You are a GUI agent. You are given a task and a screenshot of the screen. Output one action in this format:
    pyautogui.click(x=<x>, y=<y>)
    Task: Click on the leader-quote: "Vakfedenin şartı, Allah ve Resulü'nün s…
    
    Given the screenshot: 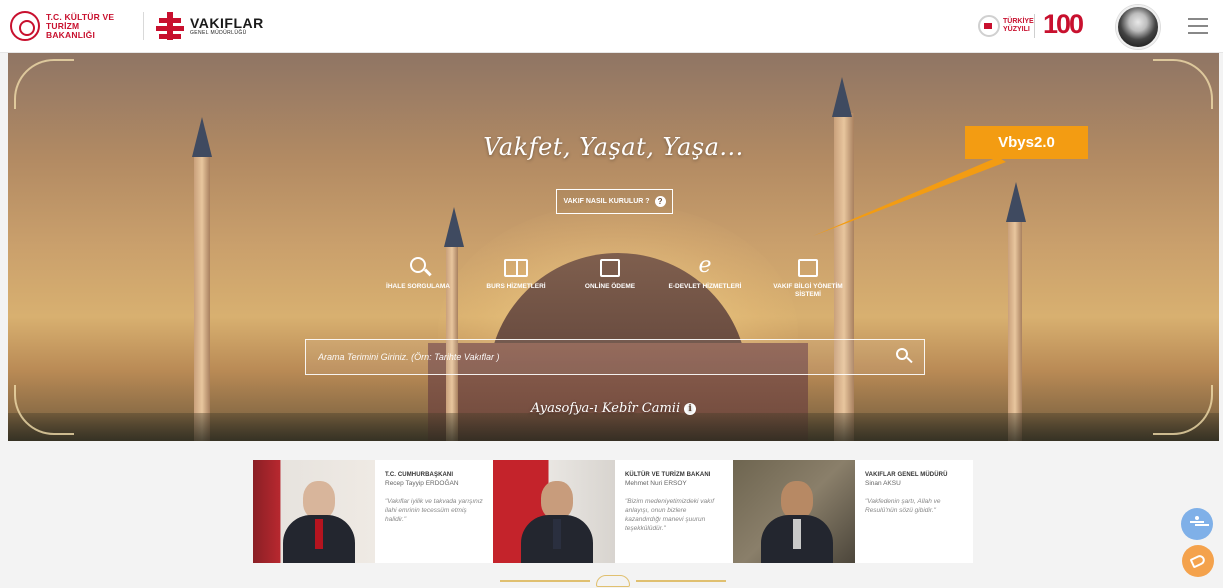 What is the action you would take?
    pyautogui.click(x=903, y=506)
    